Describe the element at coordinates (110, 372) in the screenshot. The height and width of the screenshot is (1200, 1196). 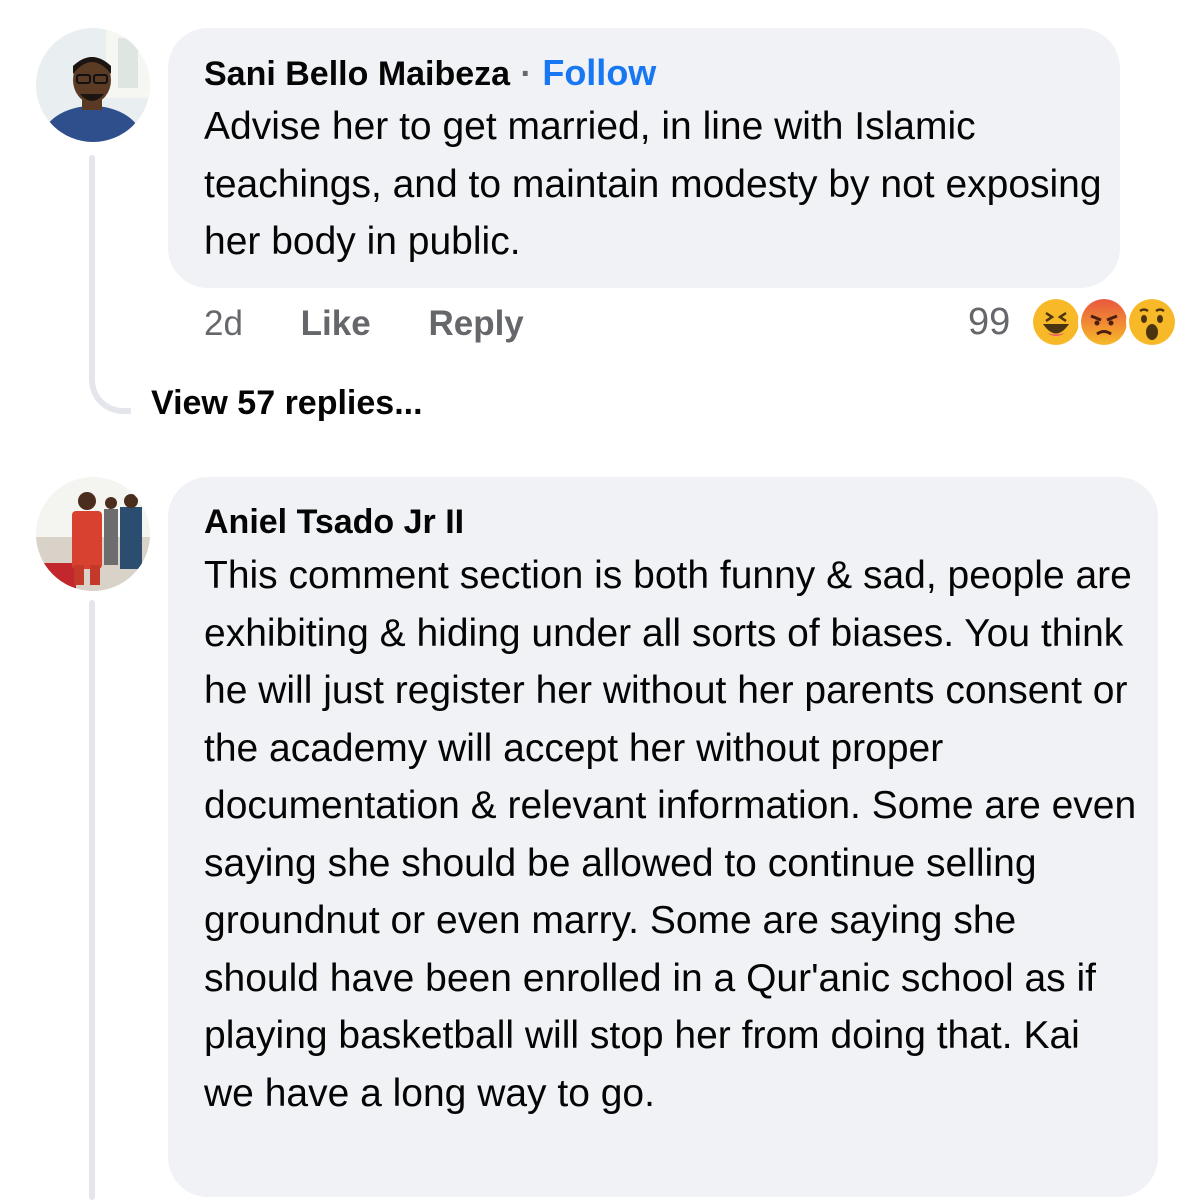
I see `thread-connector-curve` at that location.